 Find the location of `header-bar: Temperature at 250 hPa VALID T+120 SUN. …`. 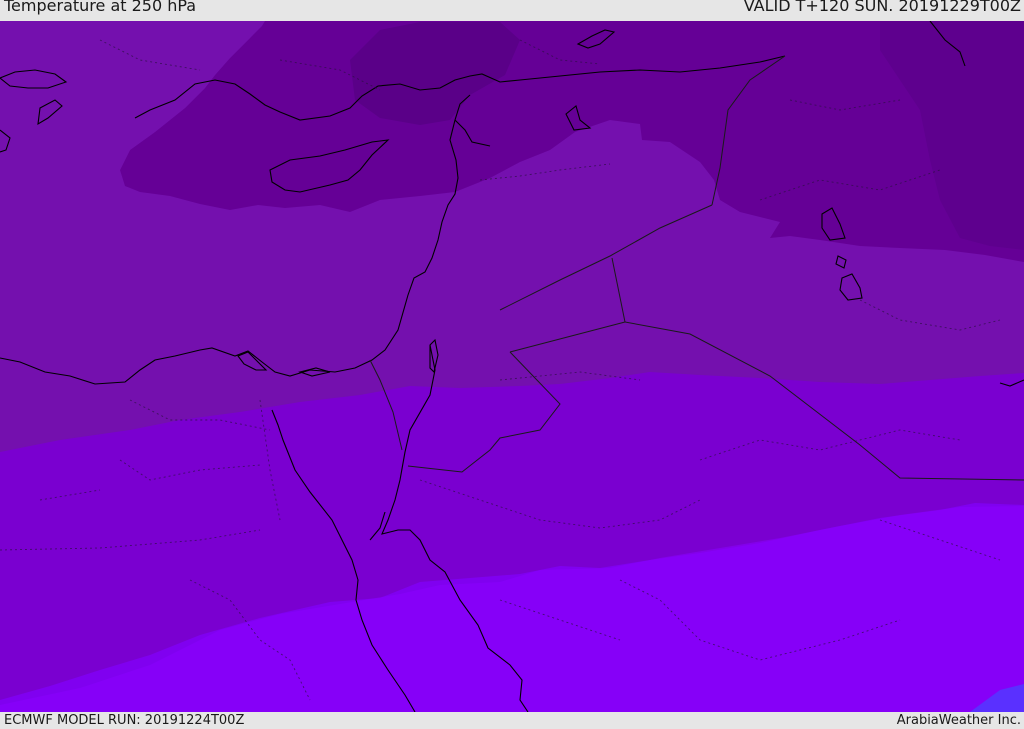

header-bar: Temperature at 250 hPa VALID T+120 SUN. … is located at coordinates (512, 10).